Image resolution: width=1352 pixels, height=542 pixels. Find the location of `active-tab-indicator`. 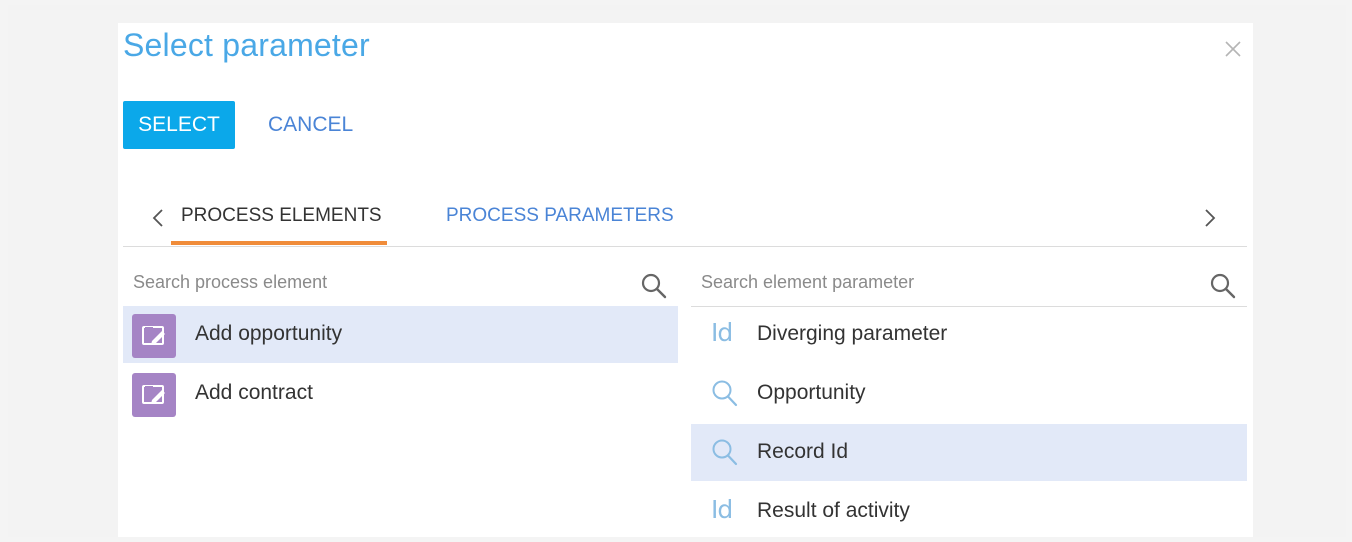

active-tab-indicator is located at coordinates (279, 243).